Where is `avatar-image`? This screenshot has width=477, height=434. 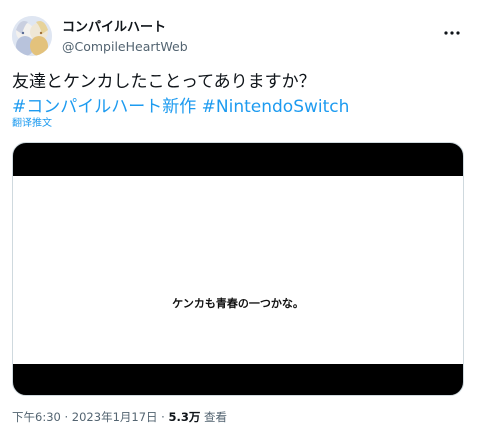
avatar-image is located at coordinates (32, 36).